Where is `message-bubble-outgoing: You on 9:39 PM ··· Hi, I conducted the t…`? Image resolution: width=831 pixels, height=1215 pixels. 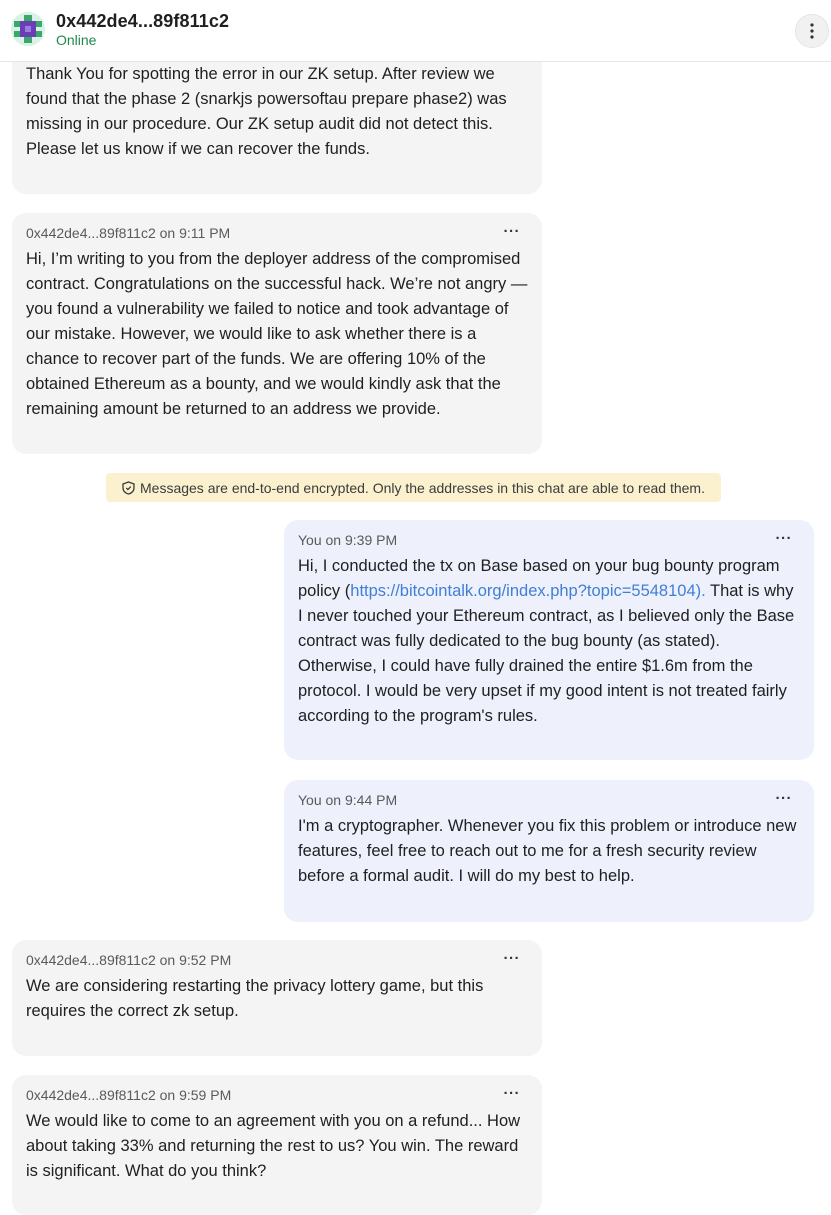
message-bubble-outgoing: You on 9:39 PM ··· Hi, I conducted the t… is located at coordinates (549, 640).